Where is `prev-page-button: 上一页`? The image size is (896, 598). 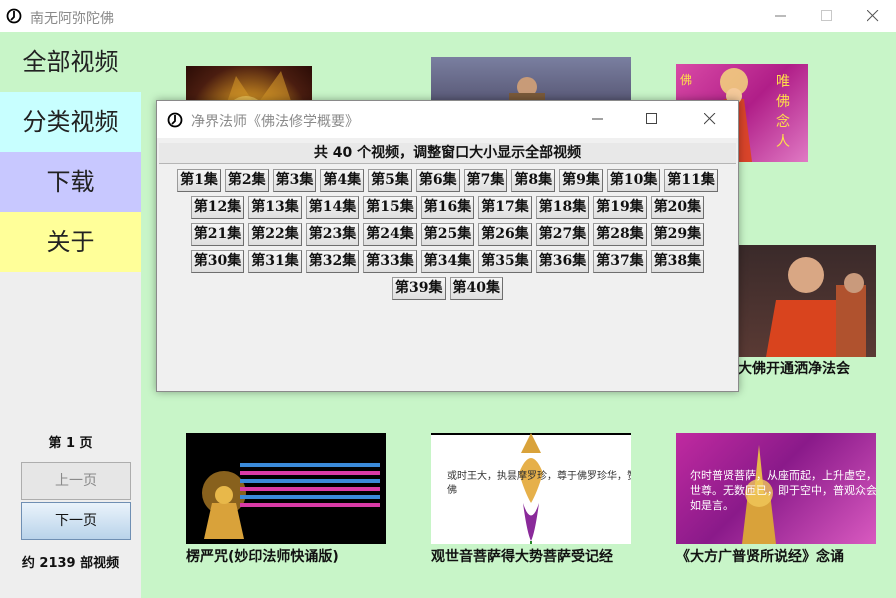 prev-page-button: 上一页 is located at coordinates (76, 481).